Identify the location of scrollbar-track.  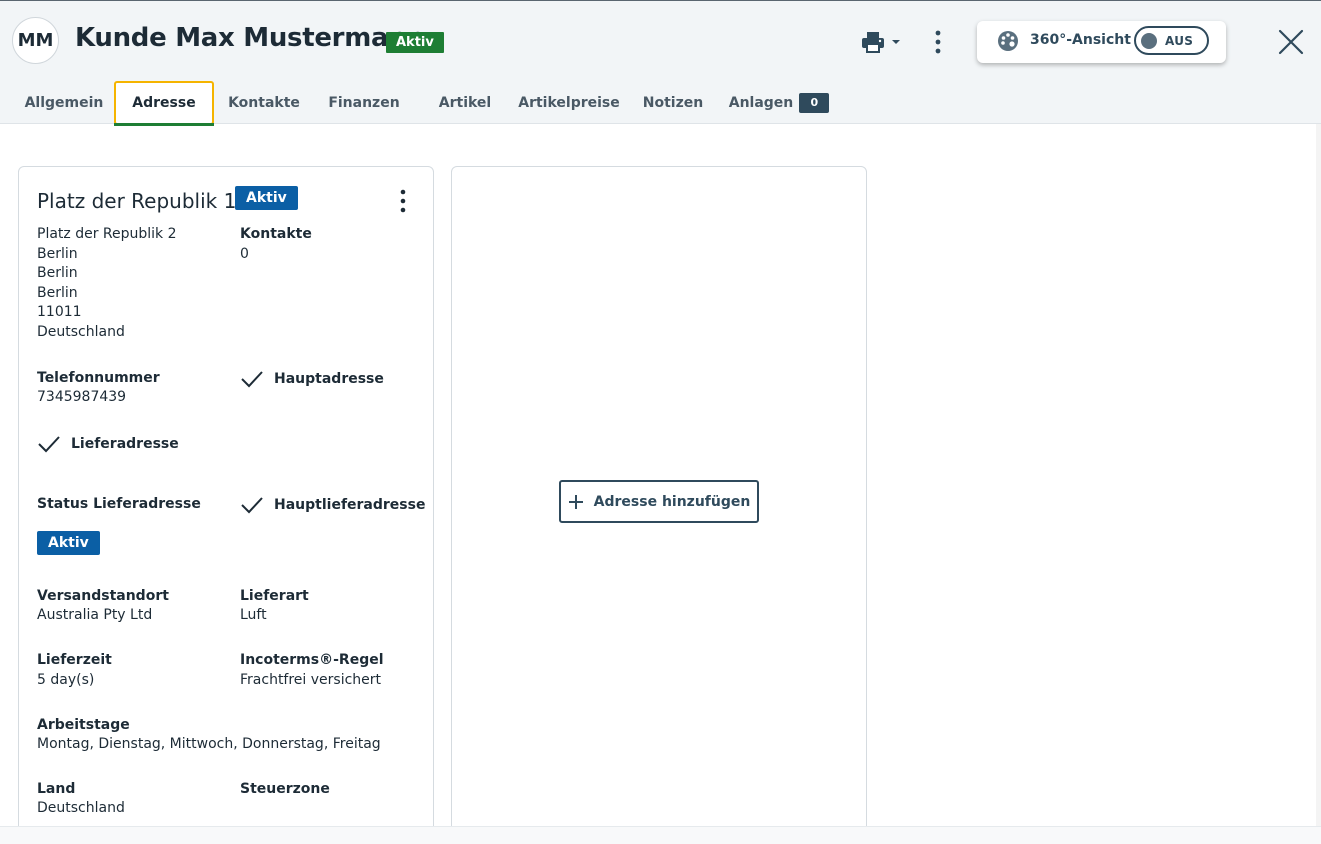
(1318, 475).